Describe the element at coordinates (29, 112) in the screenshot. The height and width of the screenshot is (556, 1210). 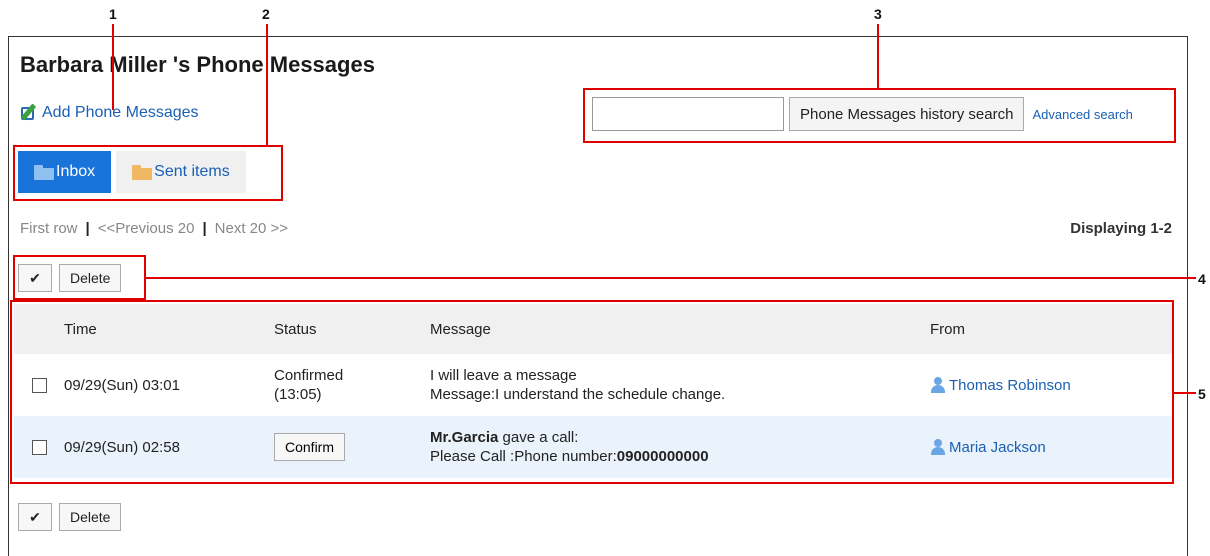
I see `add-edit-icon` at that location.